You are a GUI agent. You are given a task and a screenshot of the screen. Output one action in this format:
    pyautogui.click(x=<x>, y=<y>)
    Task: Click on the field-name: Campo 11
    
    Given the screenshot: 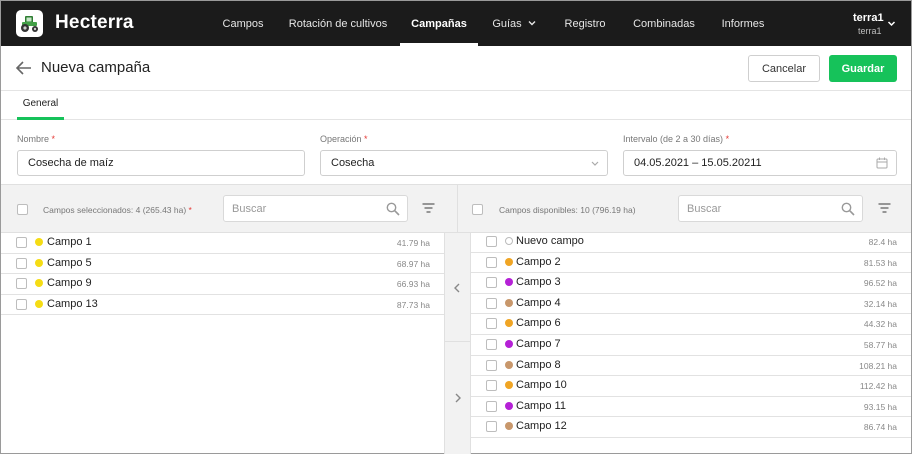 What is the action you would take?
    pyautogui.click(x=541, y=405)
    